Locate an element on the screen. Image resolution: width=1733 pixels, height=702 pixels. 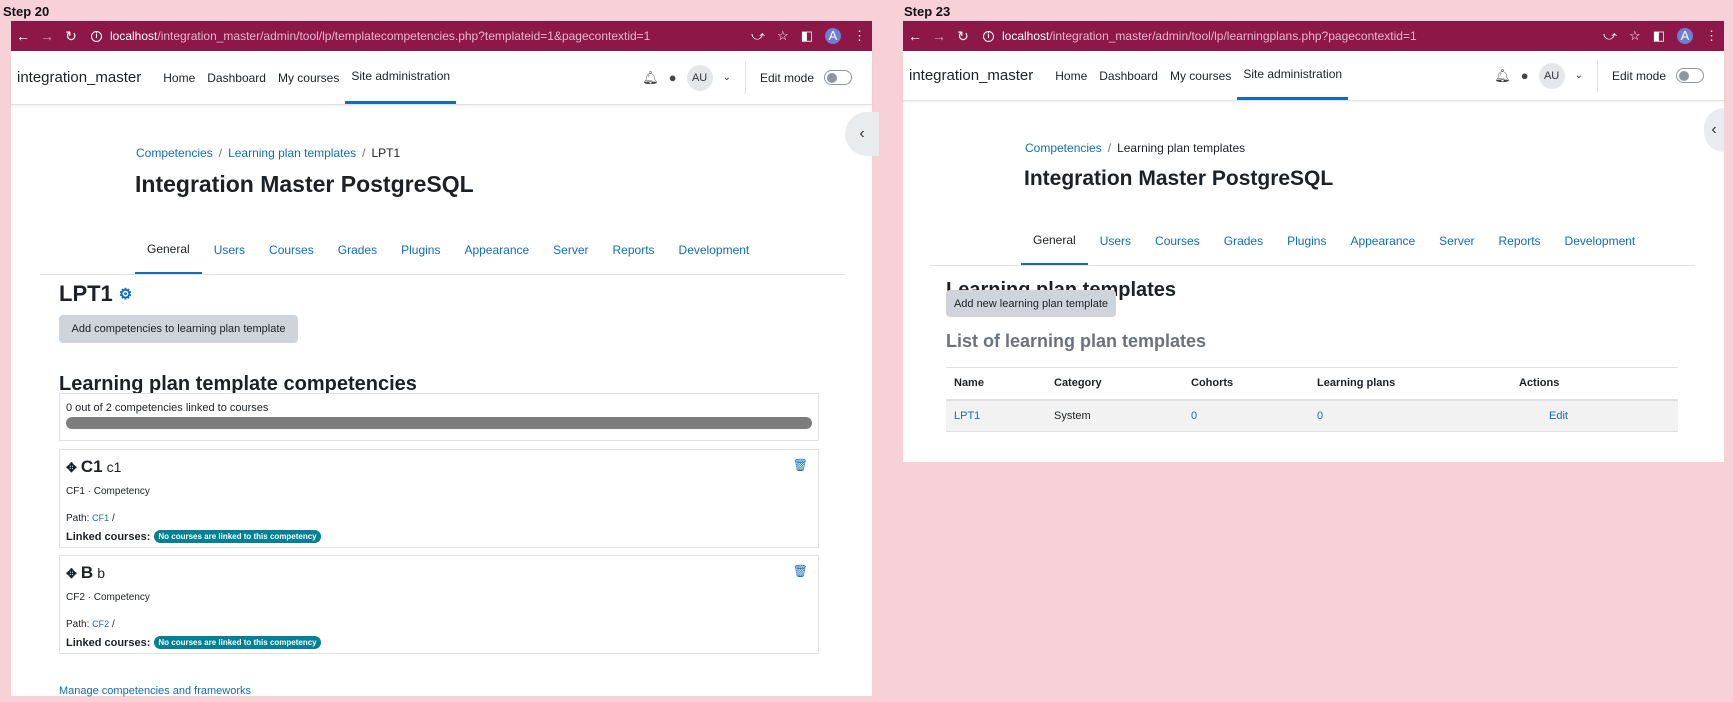
learning-plans-count-link: 0 is located at coordinates (1410, 415).